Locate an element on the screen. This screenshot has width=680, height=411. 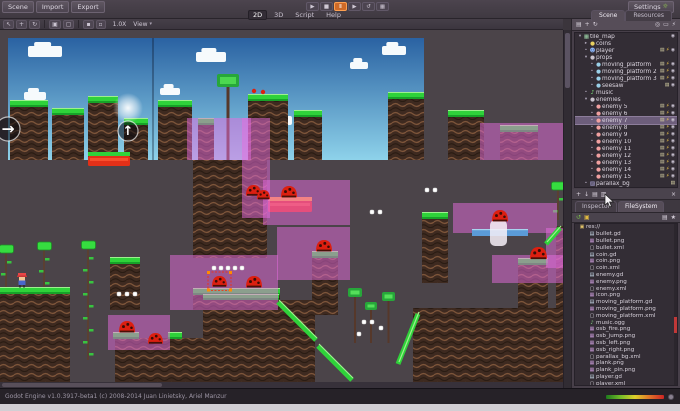
file-bullet-png: ▦ bullet.png is located at coordinates (626, 241).